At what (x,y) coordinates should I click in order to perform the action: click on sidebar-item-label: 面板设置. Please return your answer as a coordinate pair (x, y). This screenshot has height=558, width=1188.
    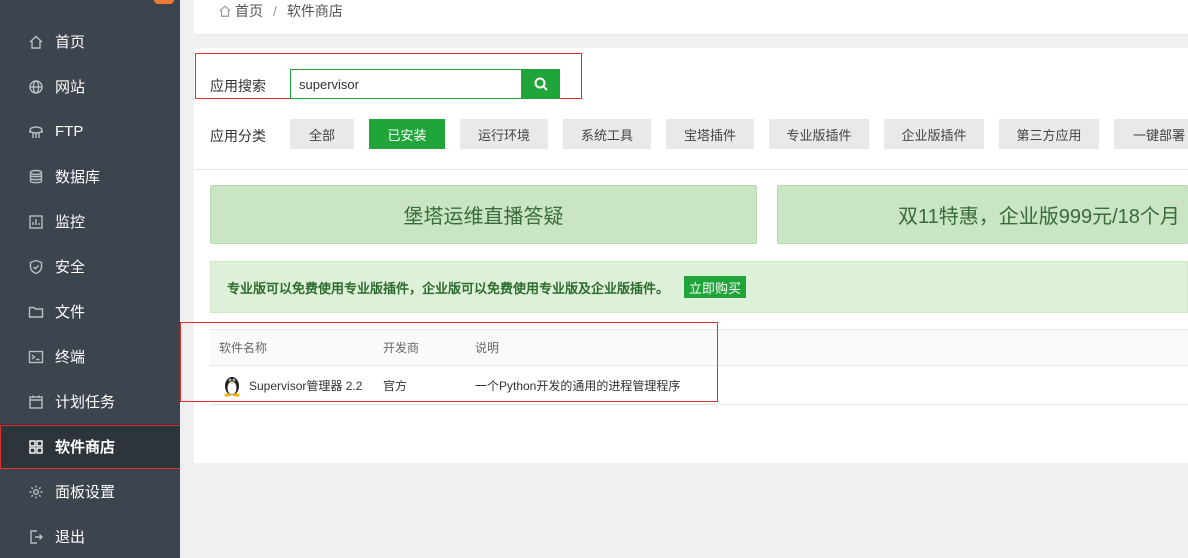
    Looking at the image, I should click on (85, 492).